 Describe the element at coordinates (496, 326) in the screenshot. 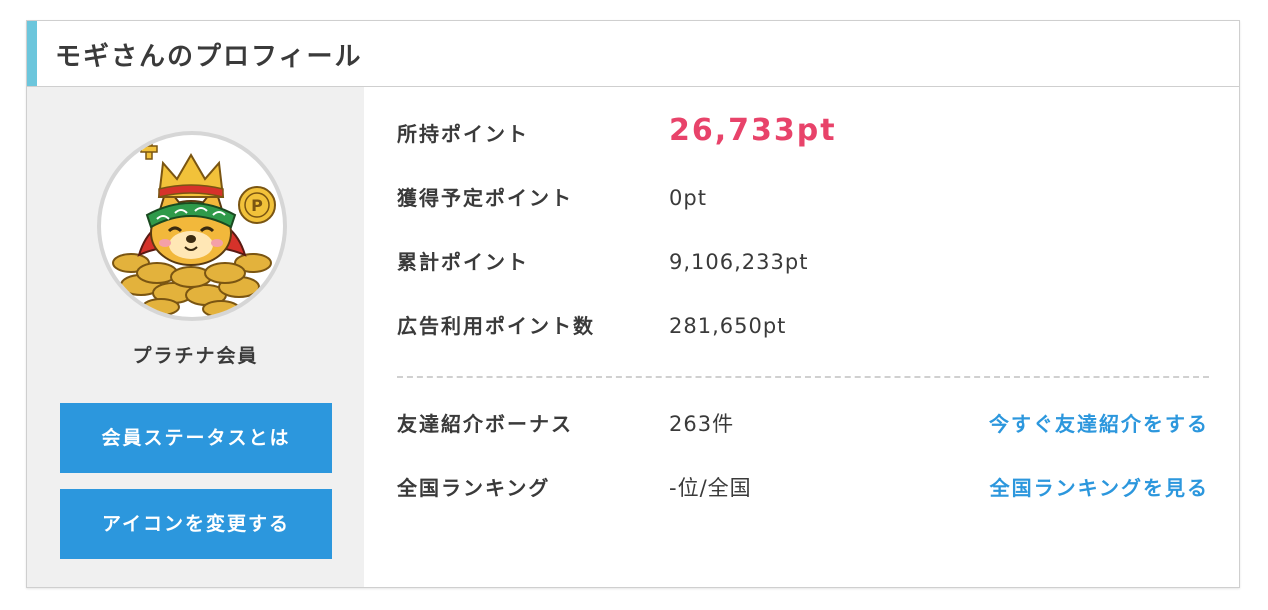

I see `ad-used-points-label: 広告利用ポイント数` at that location.